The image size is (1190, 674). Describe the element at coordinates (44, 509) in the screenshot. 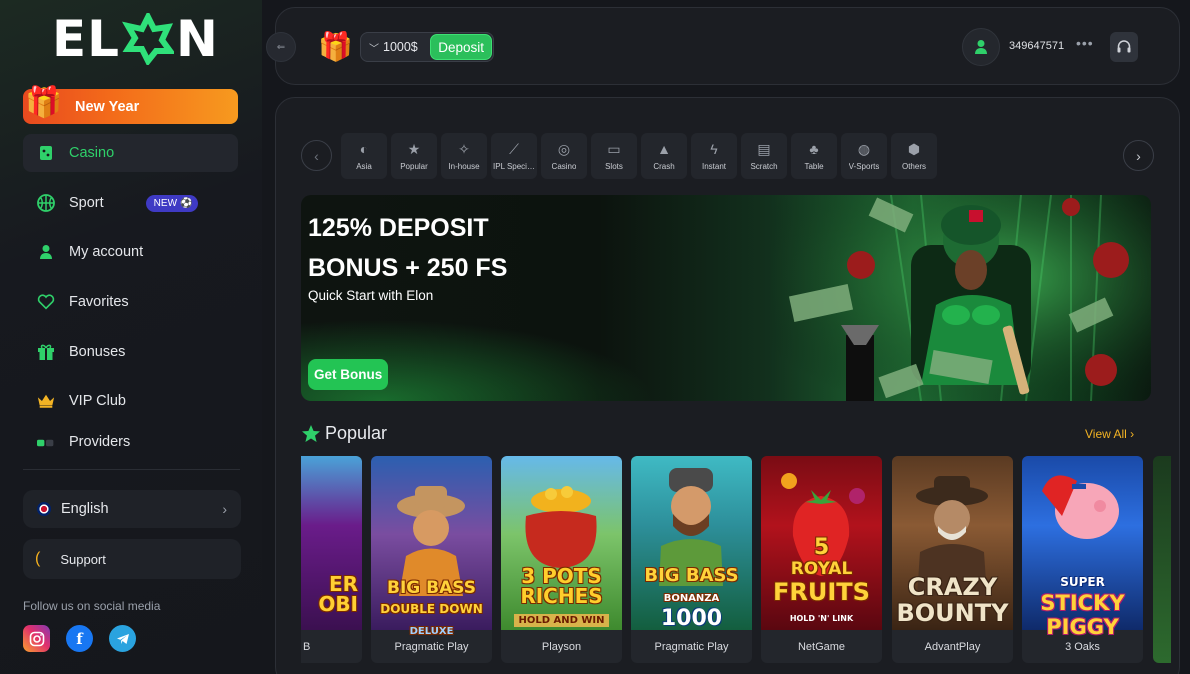

I see `uk-flag-icon` at that location.